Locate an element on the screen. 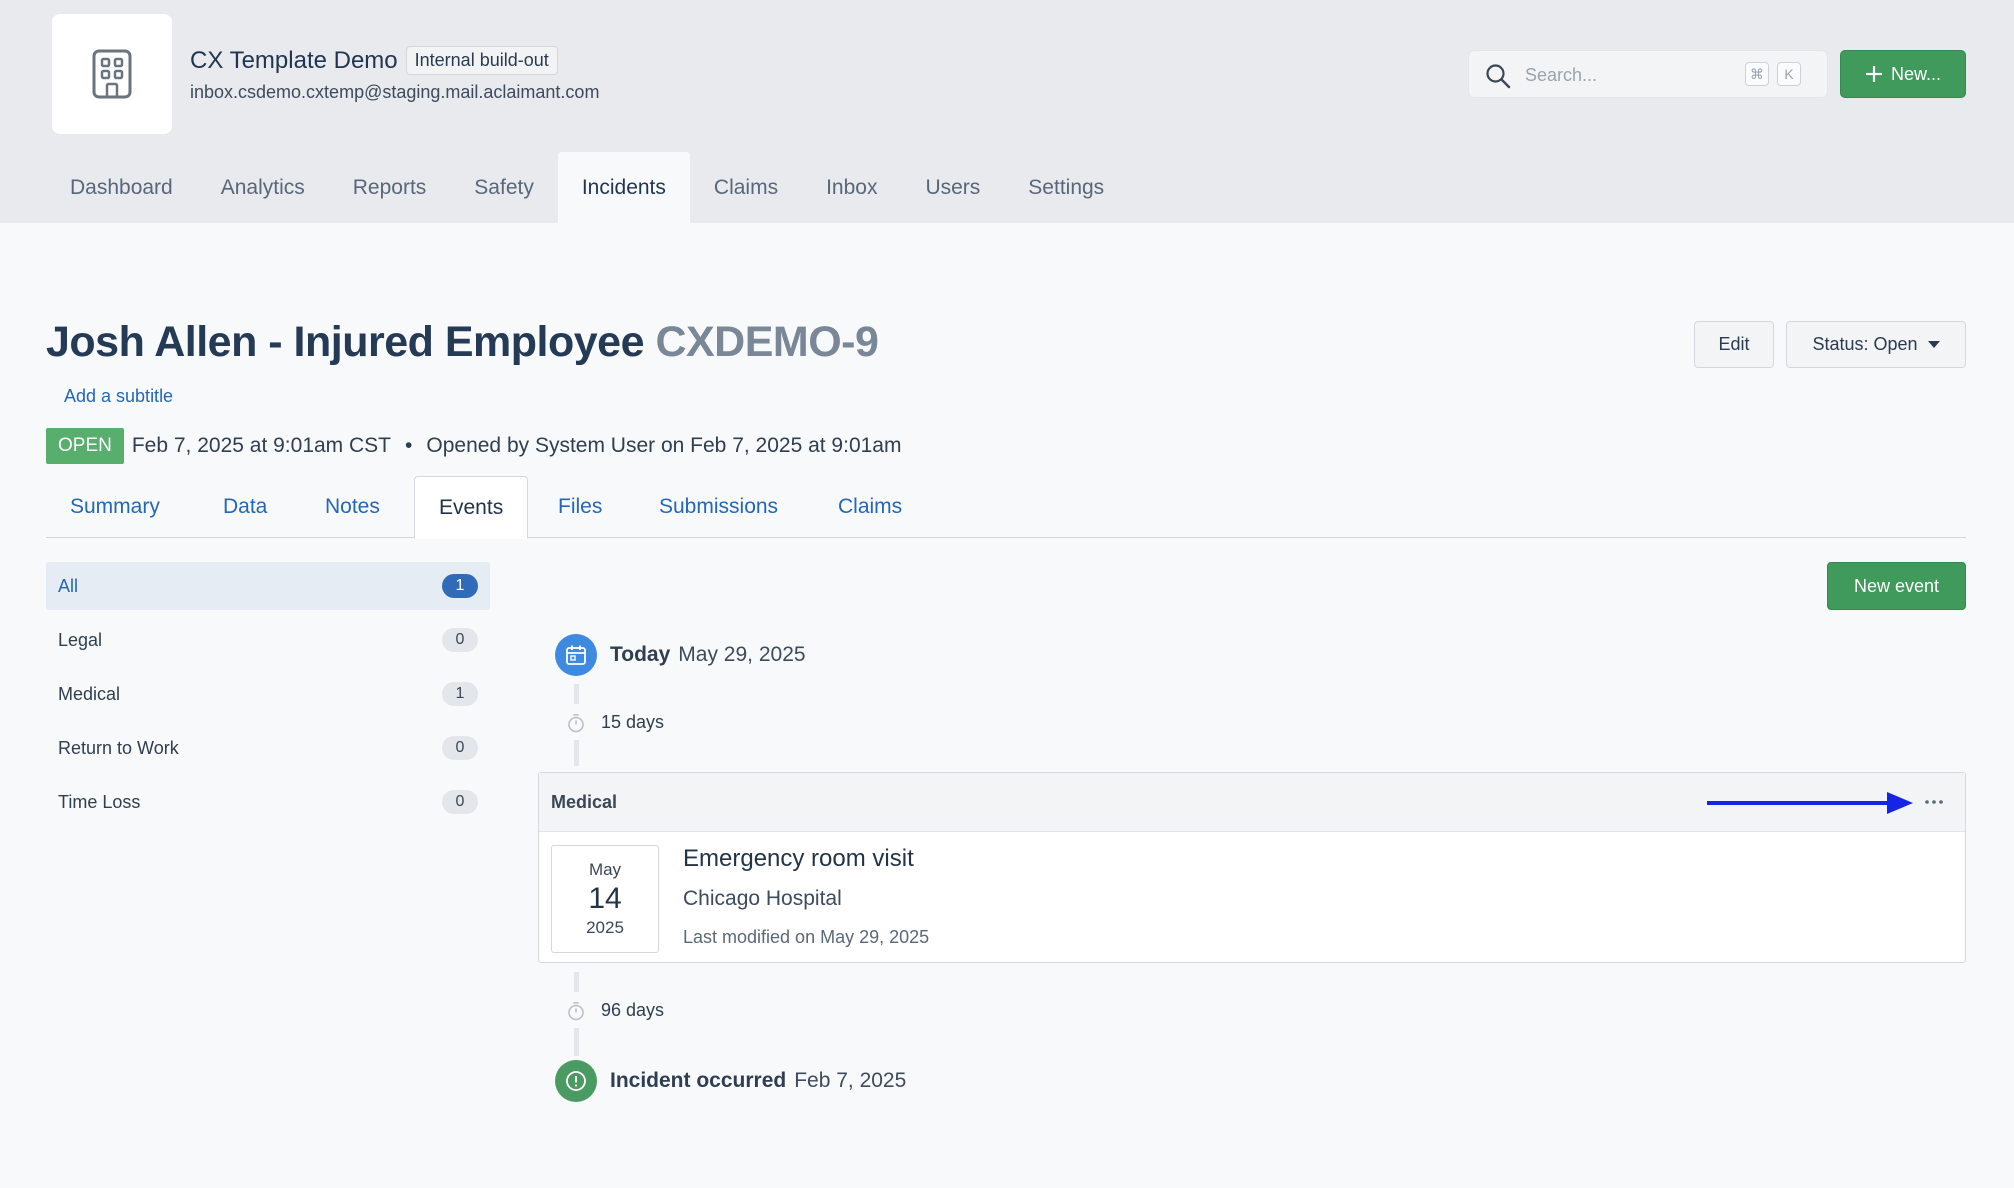 This screenshot has width=2014, height=1188. shortcut-cmd-key: ⌘ is located at coordinates (1757, 74).